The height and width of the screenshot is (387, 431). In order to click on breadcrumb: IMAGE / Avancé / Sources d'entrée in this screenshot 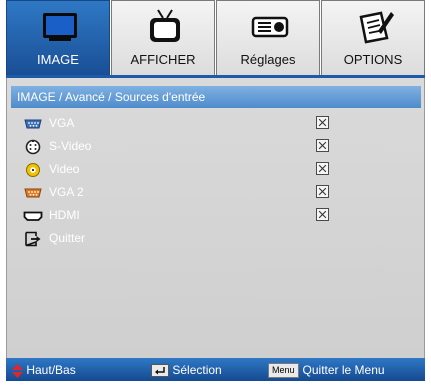, I will do `click(216, 97)`.